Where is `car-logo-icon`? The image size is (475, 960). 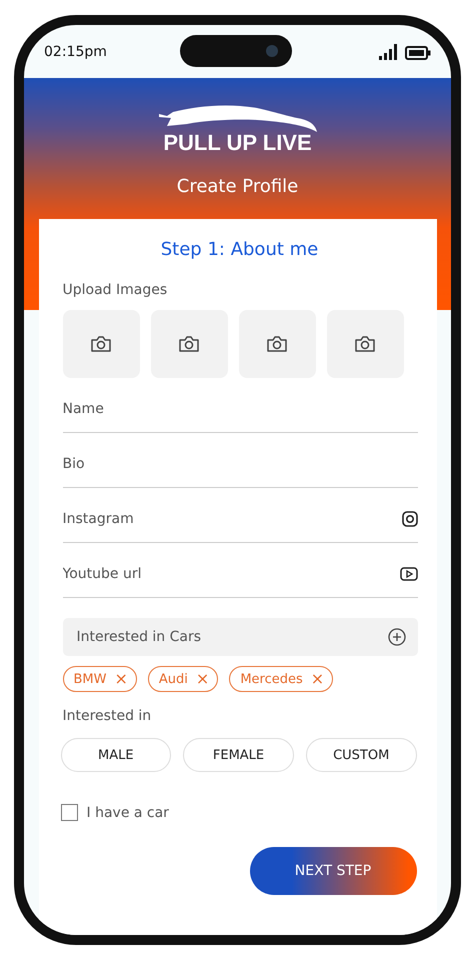
car-logo-icon is located at coordinates (237, 119).